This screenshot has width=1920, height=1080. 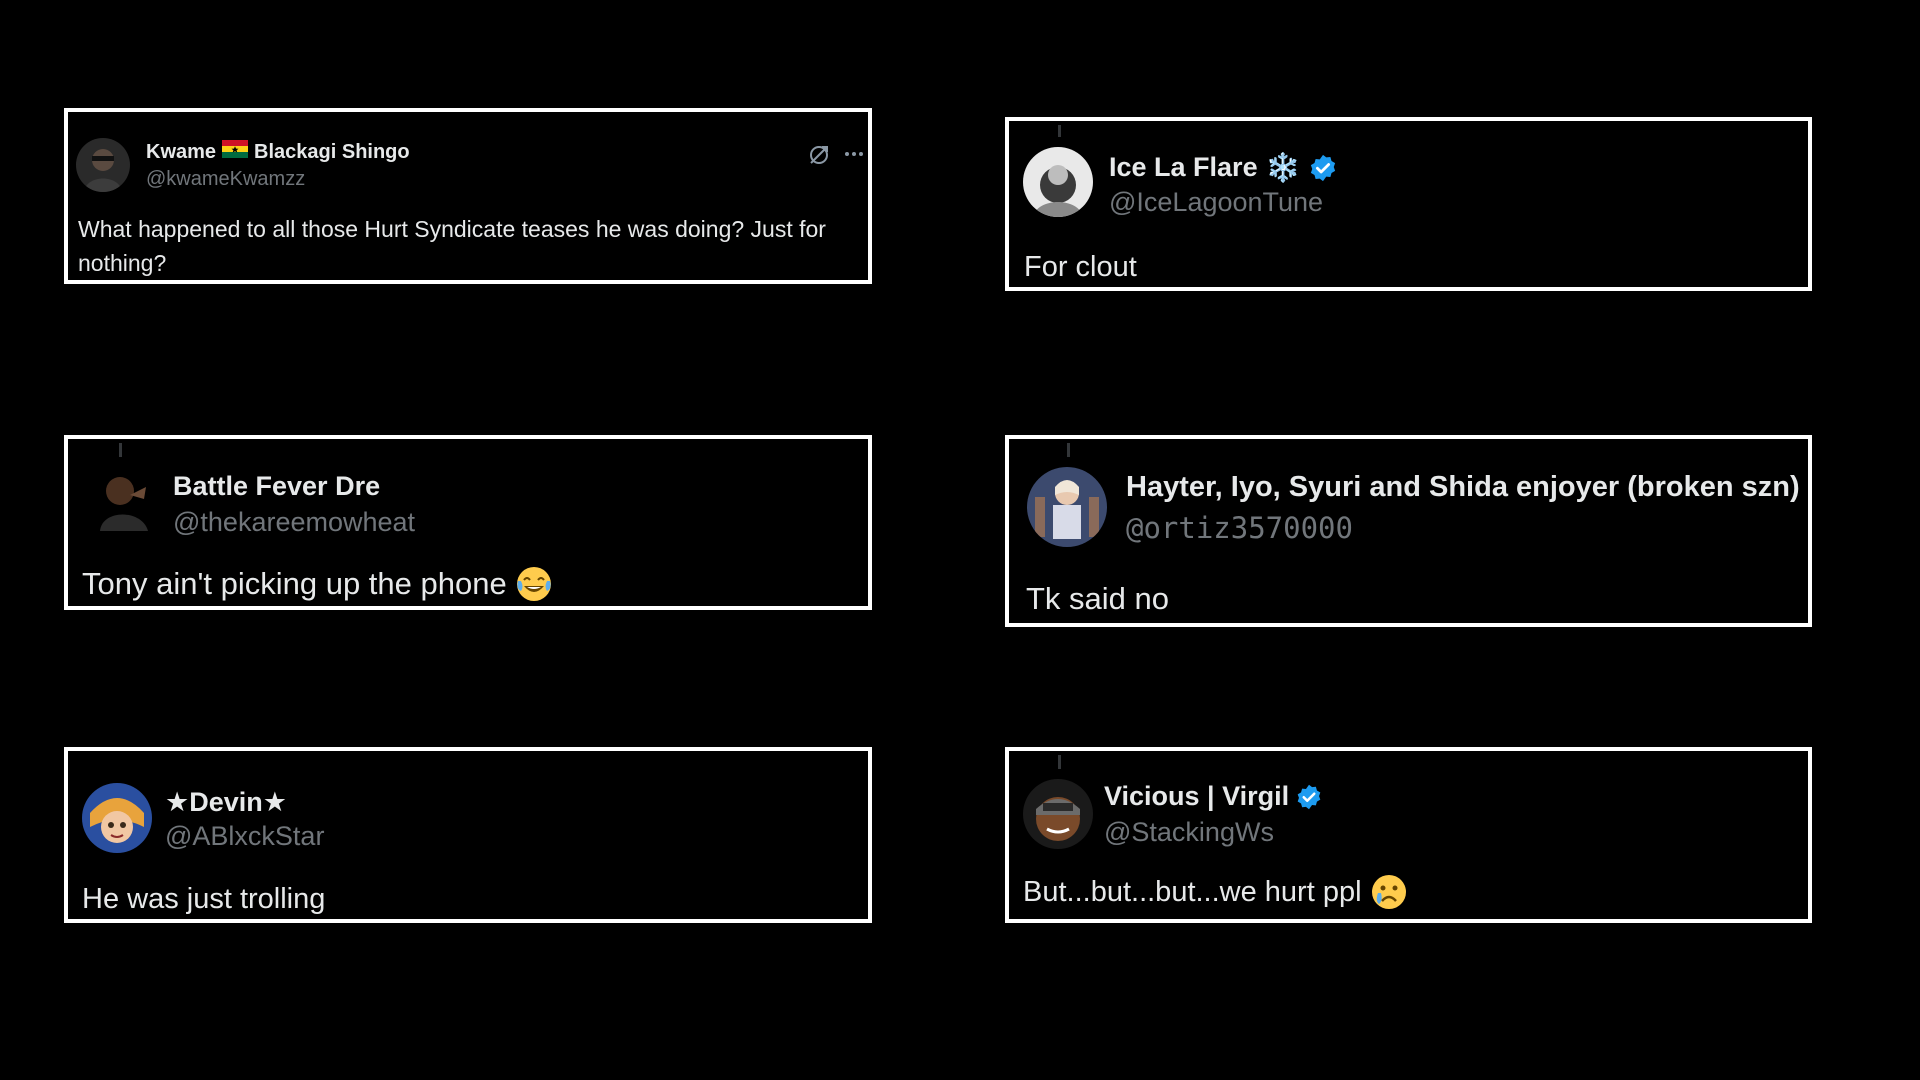 I want to click on handle: @StackingWs, so click(x=1189, y=832).